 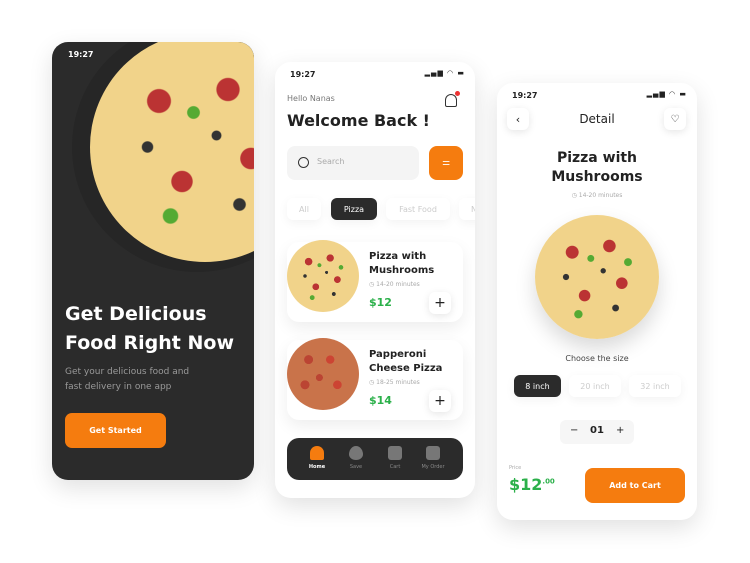 I want to click on price: $12.00, so click(x=532, y=484).